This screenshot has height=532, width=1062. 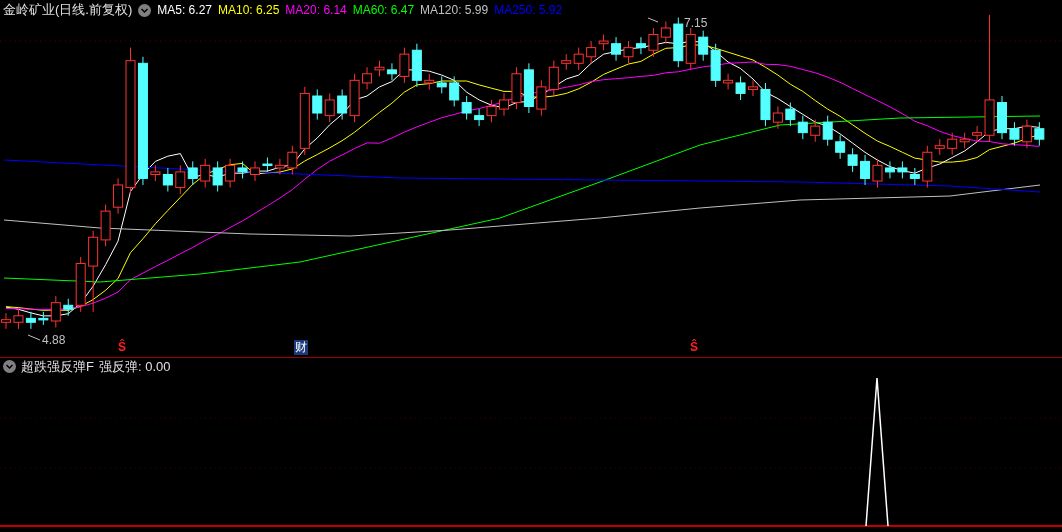 I want to click on ma-legend-label: MA250: 5.92, so click(x=528, y=10).